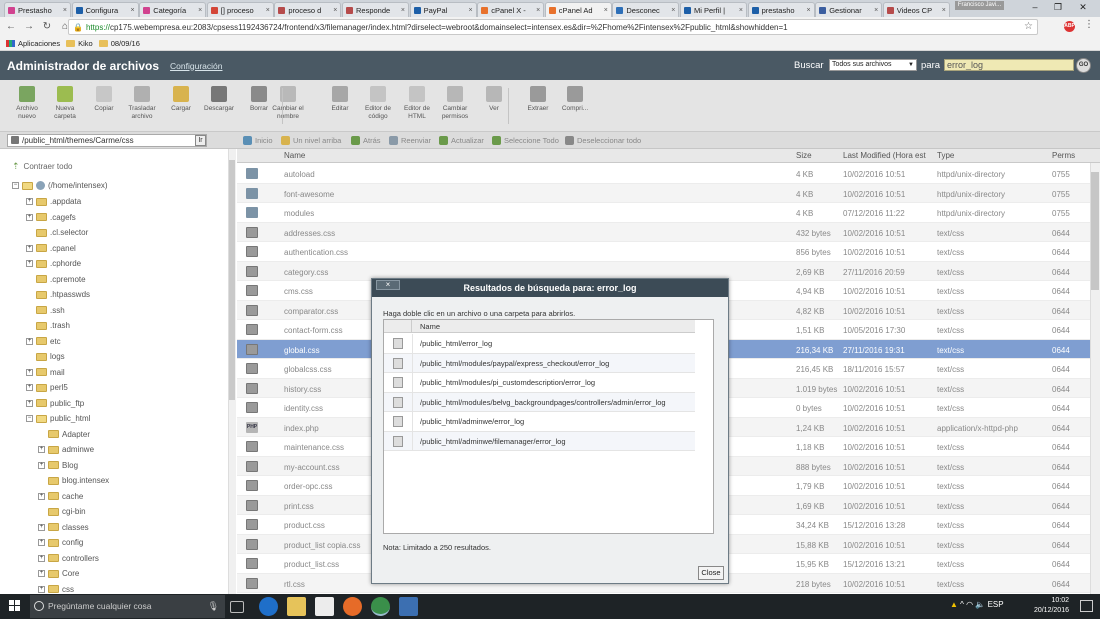  I want to click on tree-root: − (/home/intensex), so click(60, 185).